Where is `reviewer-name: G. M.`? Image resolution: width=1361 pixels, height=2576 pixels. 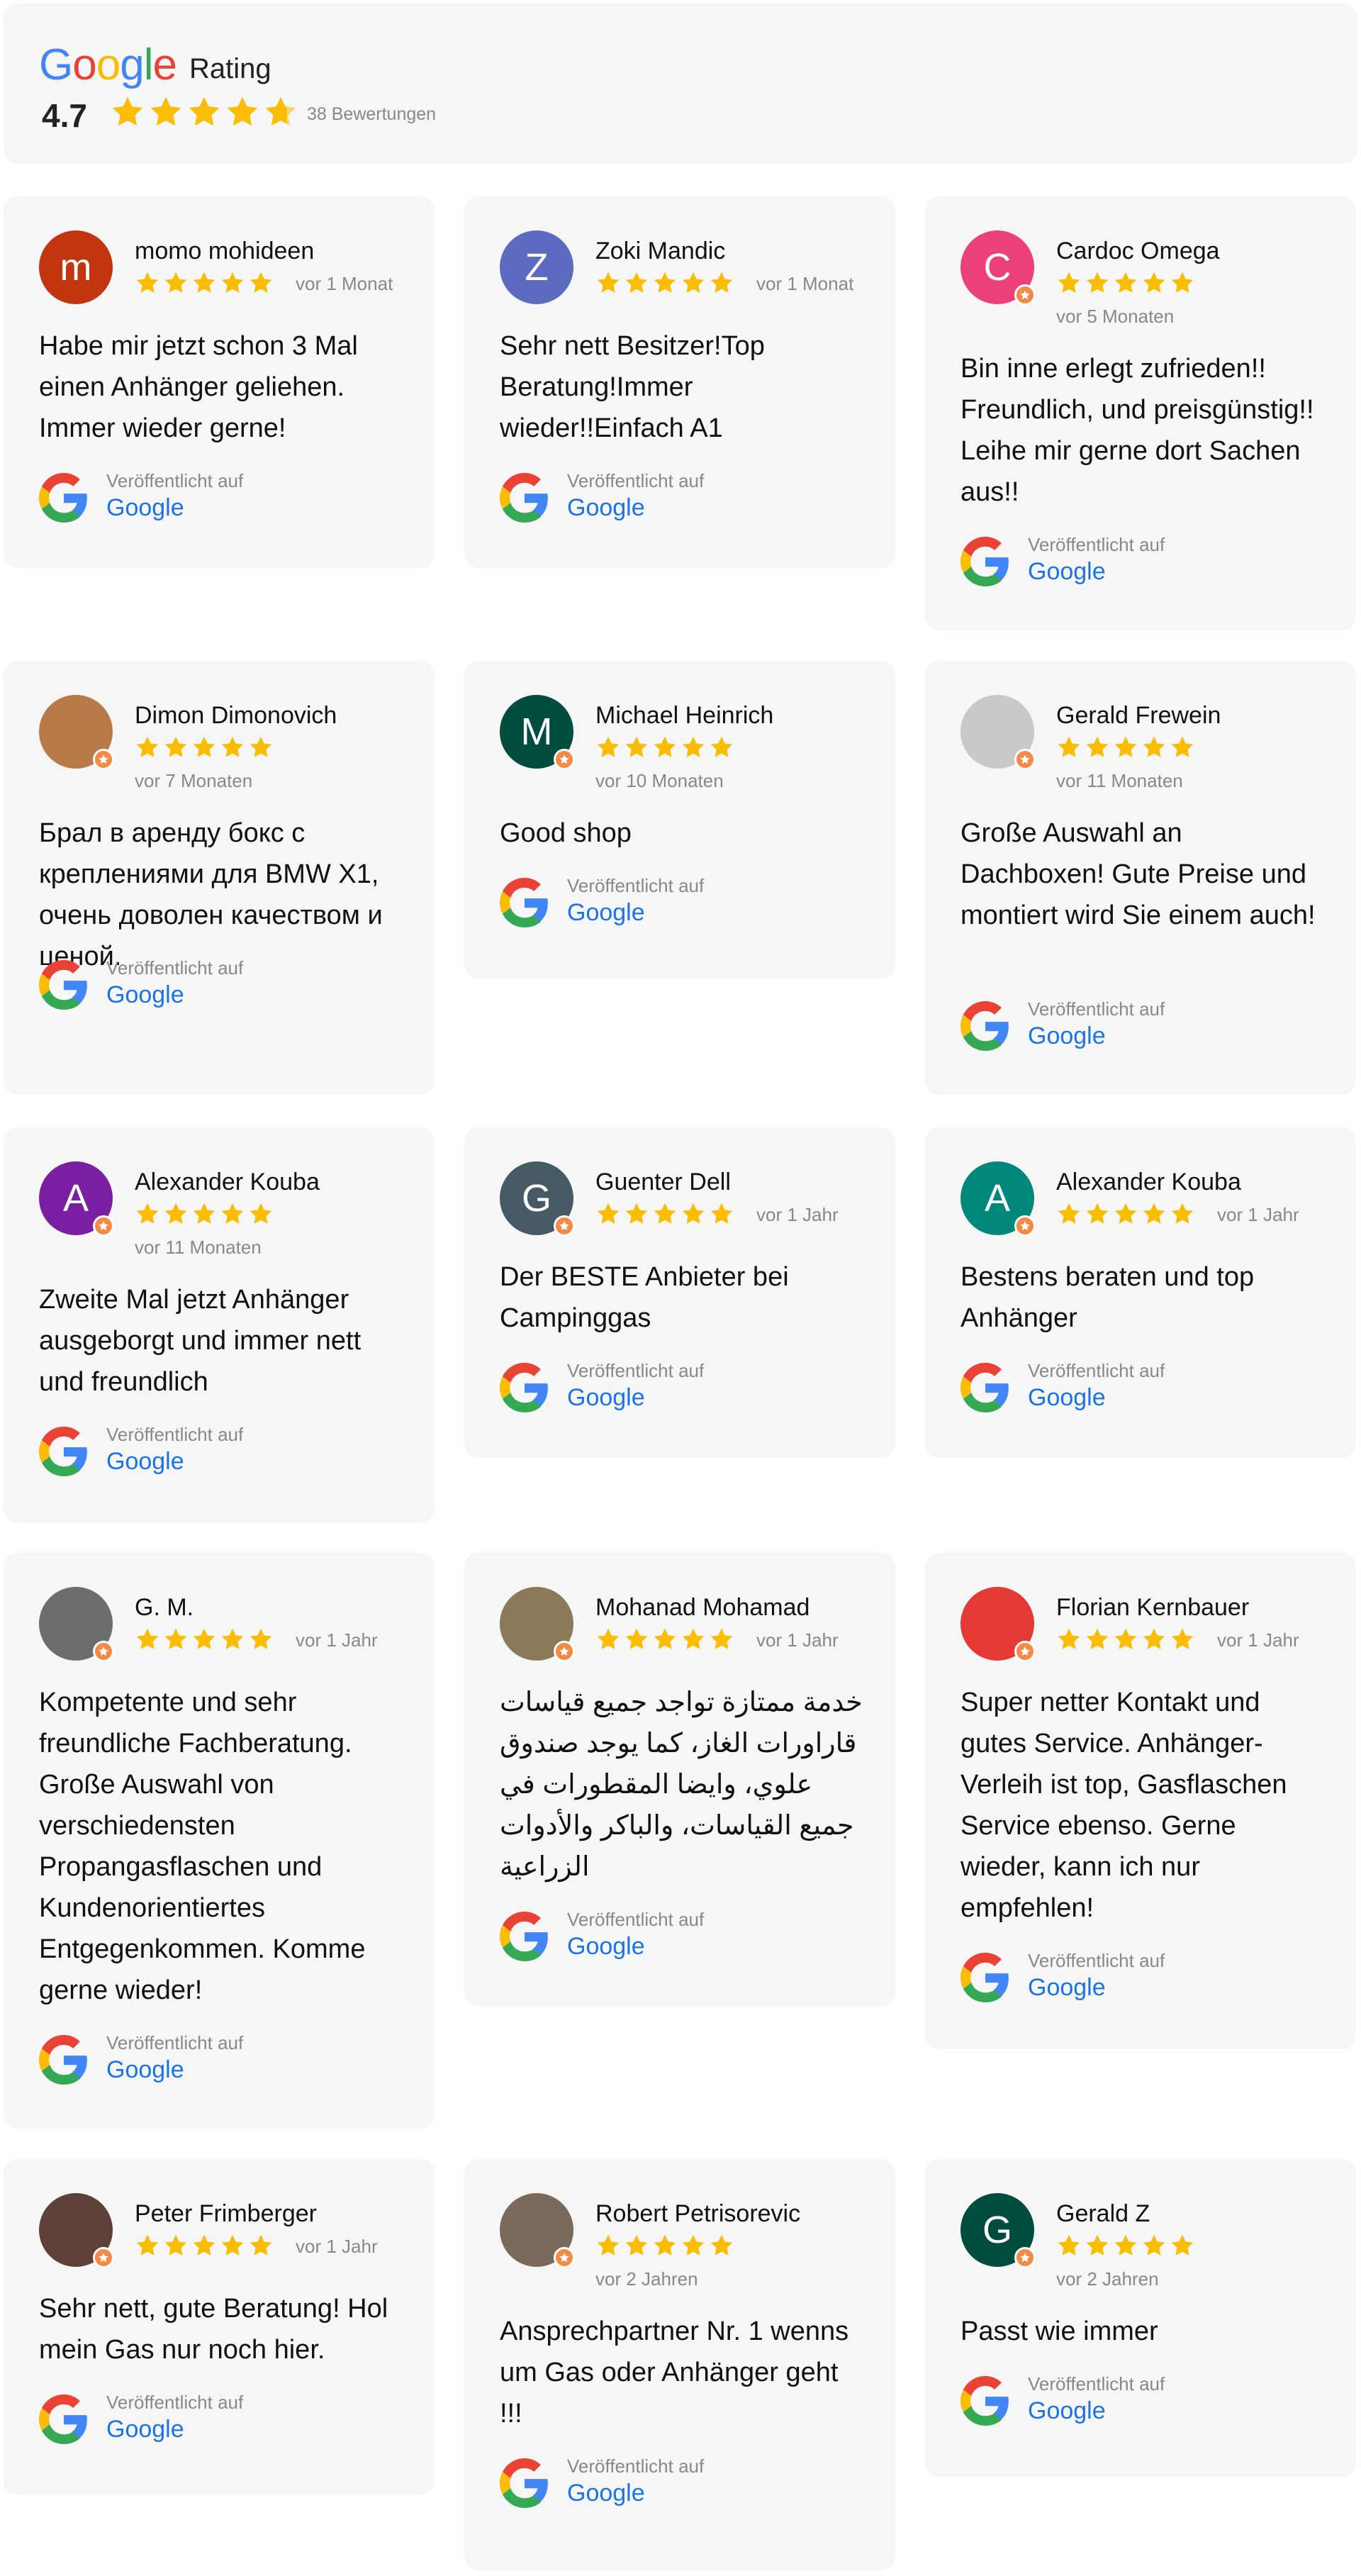
reviewer-name: G. M. is located at coordinates (164, 1608).